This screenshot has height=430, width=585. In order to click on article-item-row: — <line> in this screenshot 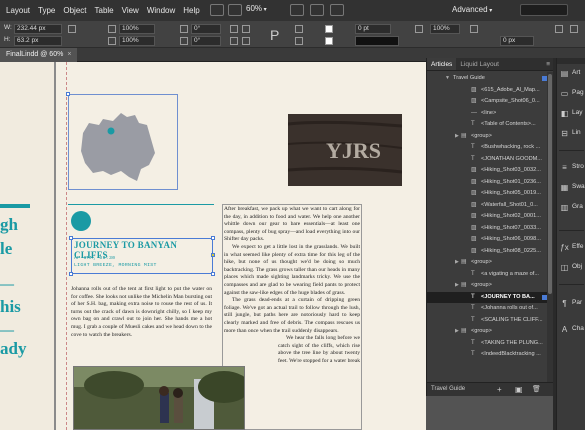, I will do `click(490, 114)`.